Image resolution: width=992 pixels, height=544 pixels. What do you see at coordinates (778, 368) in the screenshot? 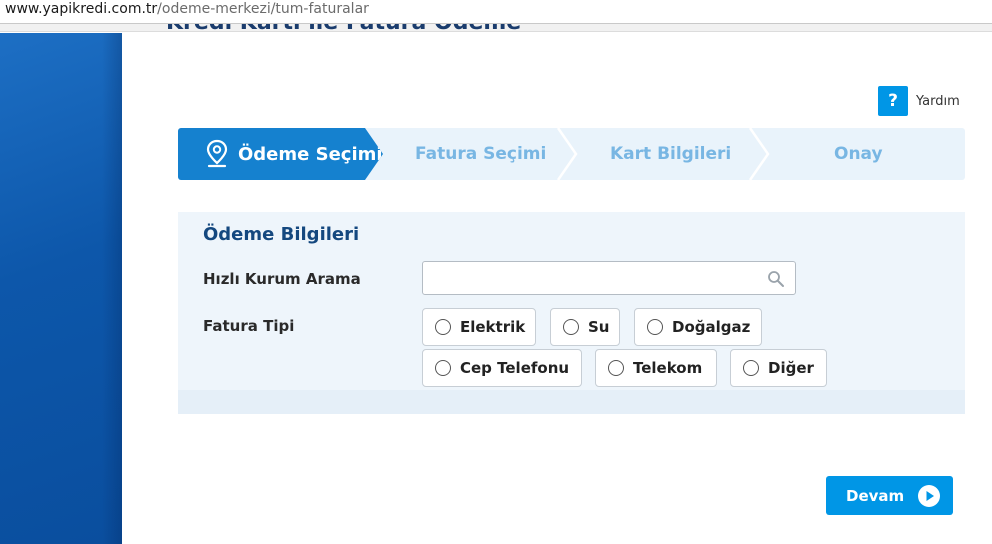
I see `invoice-type-diger: Diğer` at bounding box center [778, 368].